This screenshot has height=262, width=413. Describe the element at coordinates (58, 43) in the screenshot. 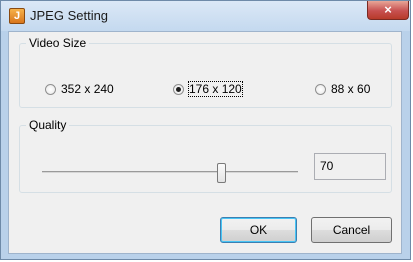

I see `video-size-legend: Video Size` at that location.